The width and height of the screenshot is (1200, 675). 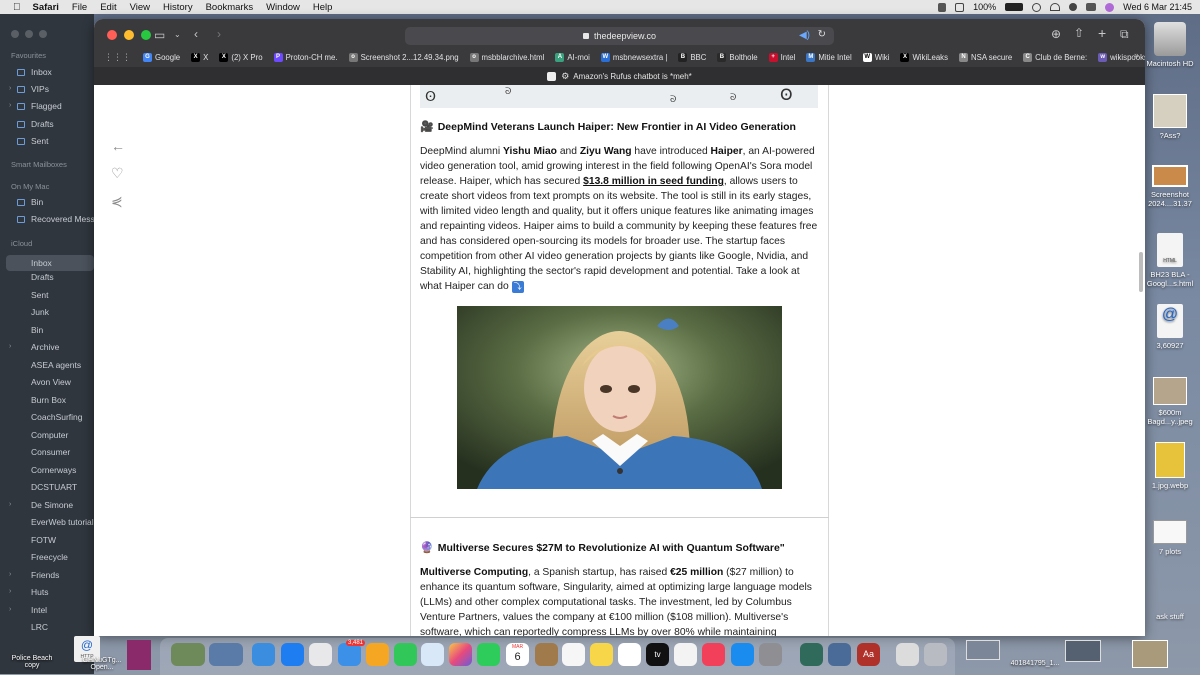 I want to click on bookmark-intel: + Intel, so click(x=781, y=57).